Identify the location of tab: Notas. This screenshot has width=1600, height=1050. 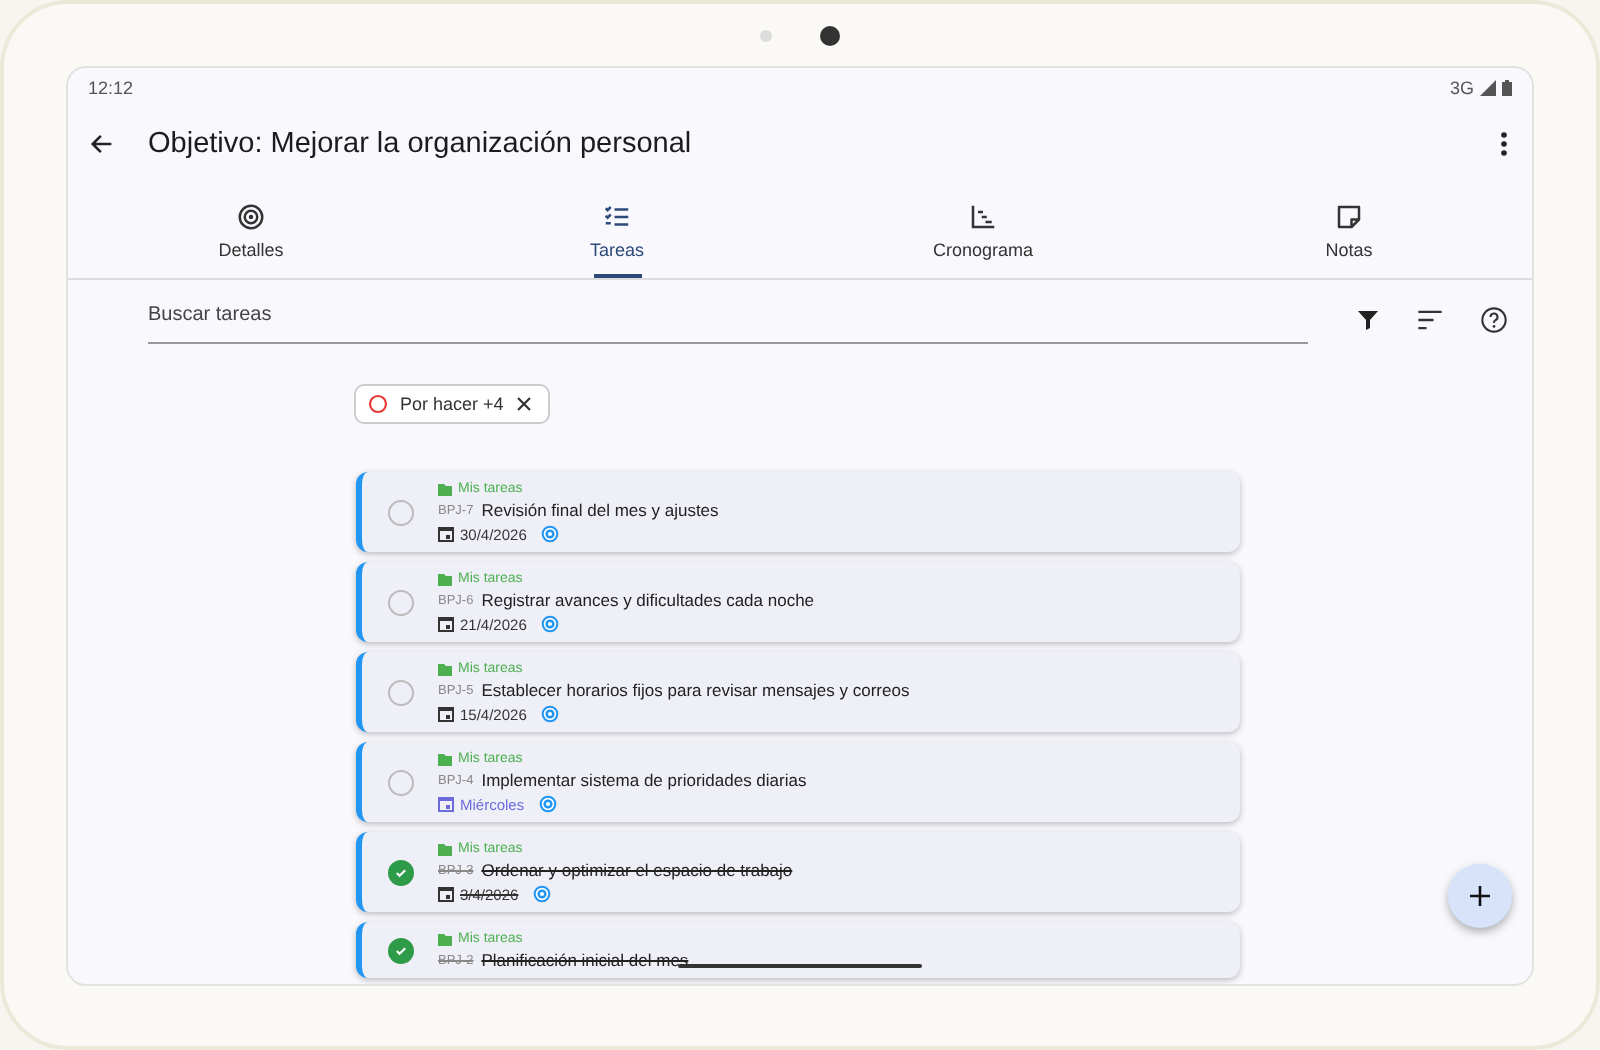
(1349, 231).